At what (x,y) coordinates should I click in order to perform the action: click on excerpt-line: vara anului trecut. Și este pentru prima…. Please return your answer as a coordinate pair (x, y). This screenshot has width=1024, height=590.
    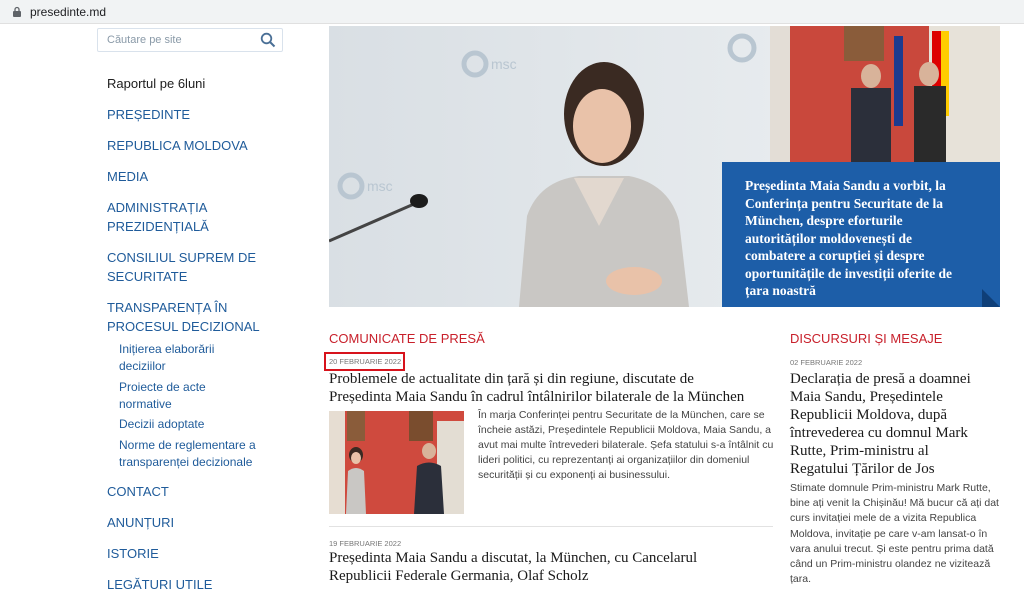
    Looking at the image, I should click on (892, 548).